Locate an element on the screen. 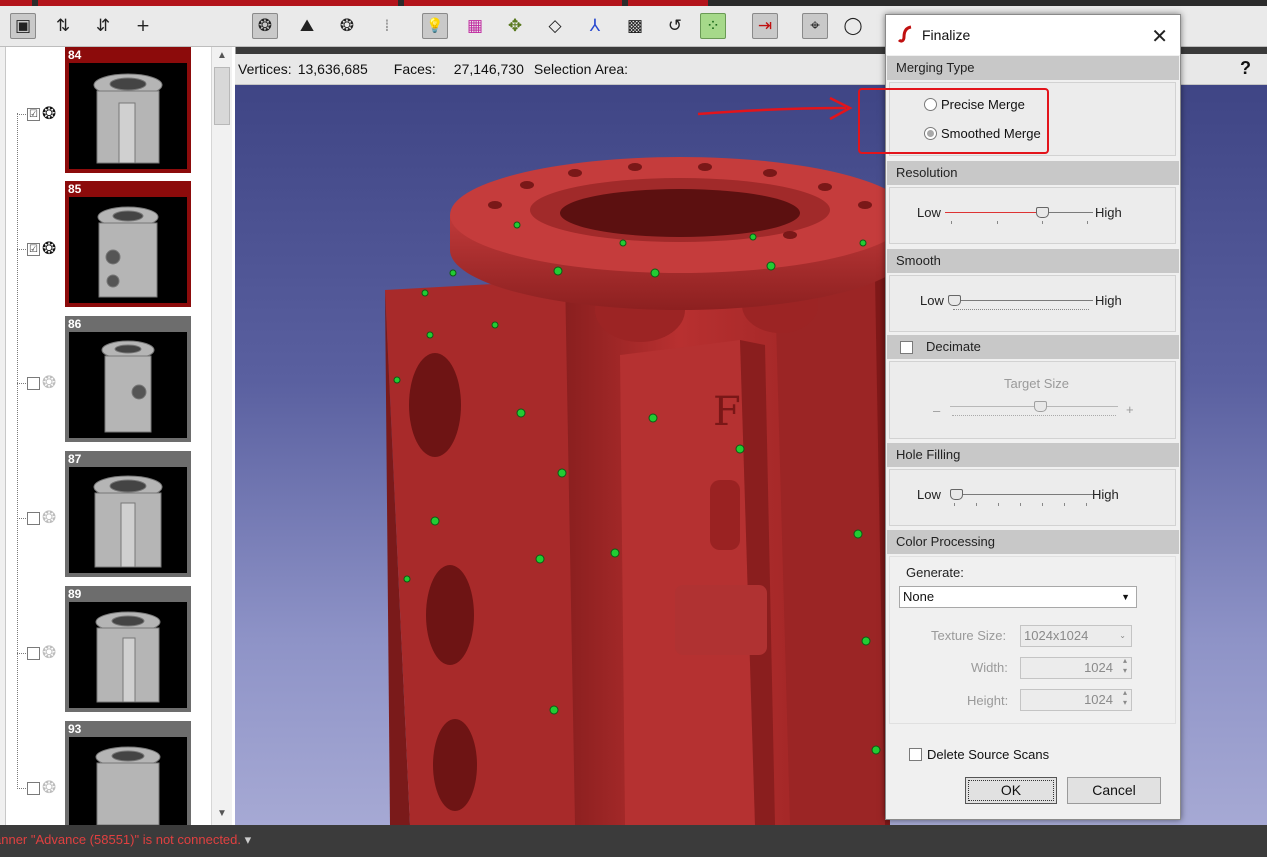 The height and width of the screenshot is (857, 1267). scan-thumbnail: 87 is located at coordinates (128, 514).